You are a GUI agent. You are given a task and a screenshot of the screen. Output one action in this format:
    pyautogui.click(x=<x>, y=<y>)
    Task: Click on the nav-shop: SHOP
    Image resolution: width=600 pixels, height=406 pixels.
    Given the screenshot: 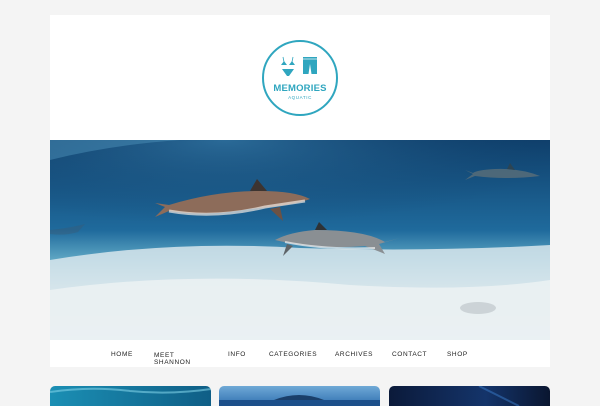 What is the action you would take?
    pyautogui.click(x=457, y=354)
    